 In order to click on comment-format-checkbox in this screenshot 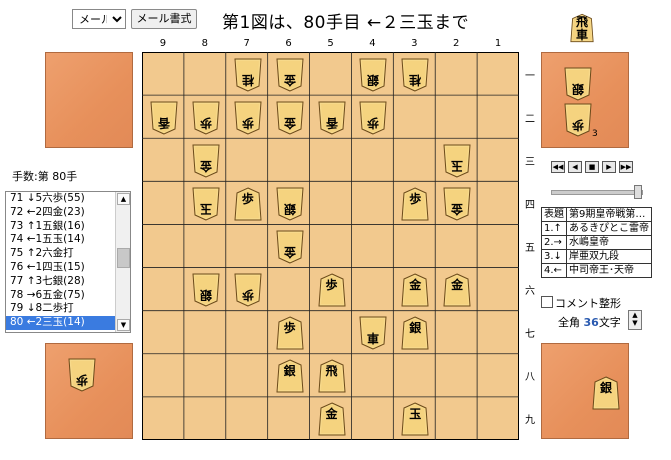, I will do `click(547, 302)`.